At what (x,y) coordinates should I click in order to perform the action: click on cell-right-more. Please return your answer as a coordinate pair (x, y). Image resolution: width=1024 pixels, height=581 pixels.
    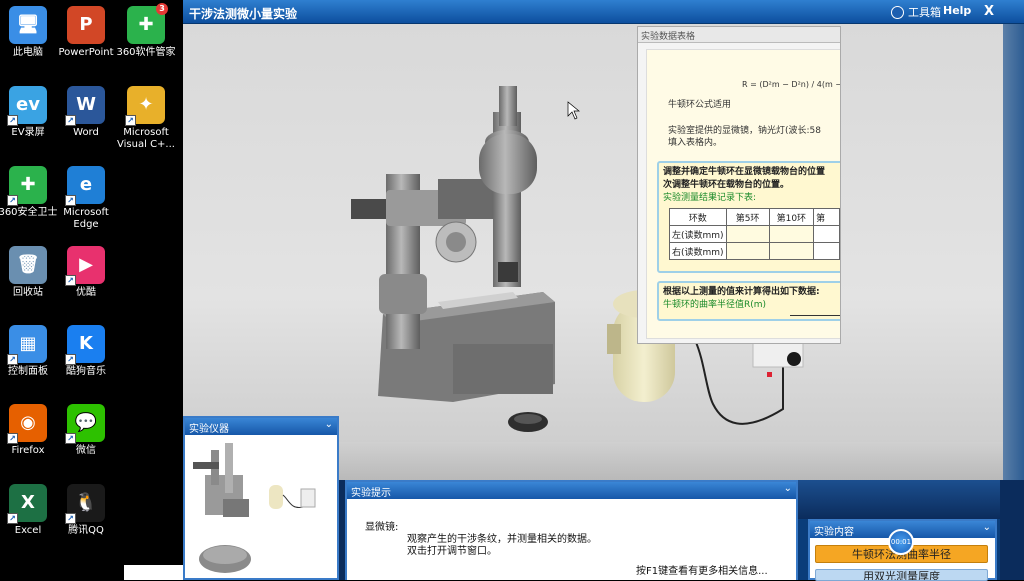
    Looking at the image, I should click on (826, 251).